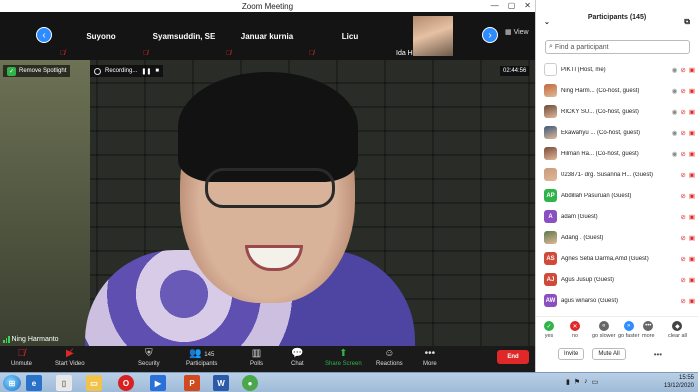 This screenshot has height=392, width=698. I want to click on stop-recording-icon: ■, so click(157, 71).